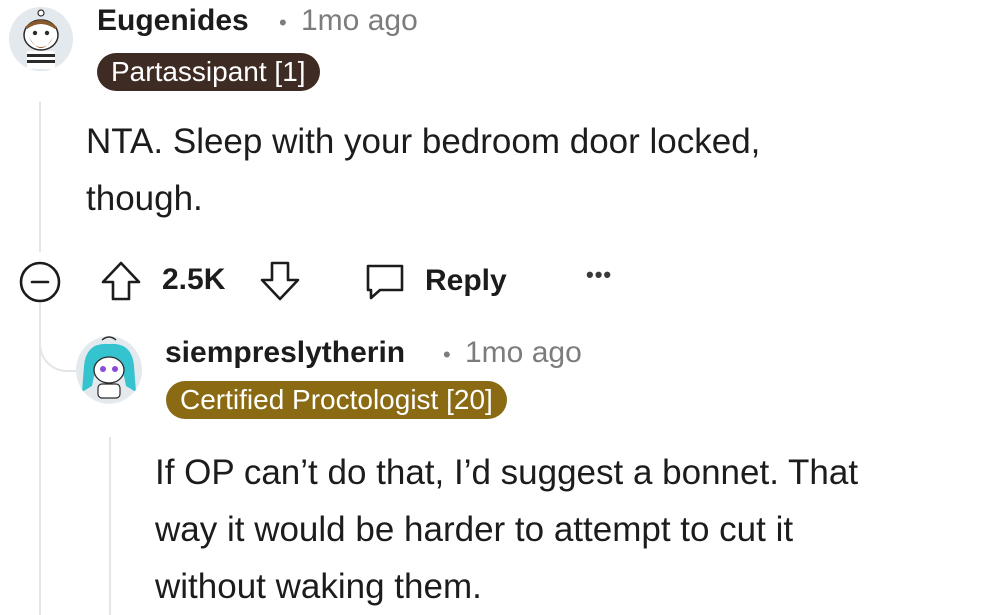 The height and width of the screenshot is (615, 994). Describe the element at coordinates (318, 586) in the screenshot. I see `comment-body-line: without waking them.` at that location.